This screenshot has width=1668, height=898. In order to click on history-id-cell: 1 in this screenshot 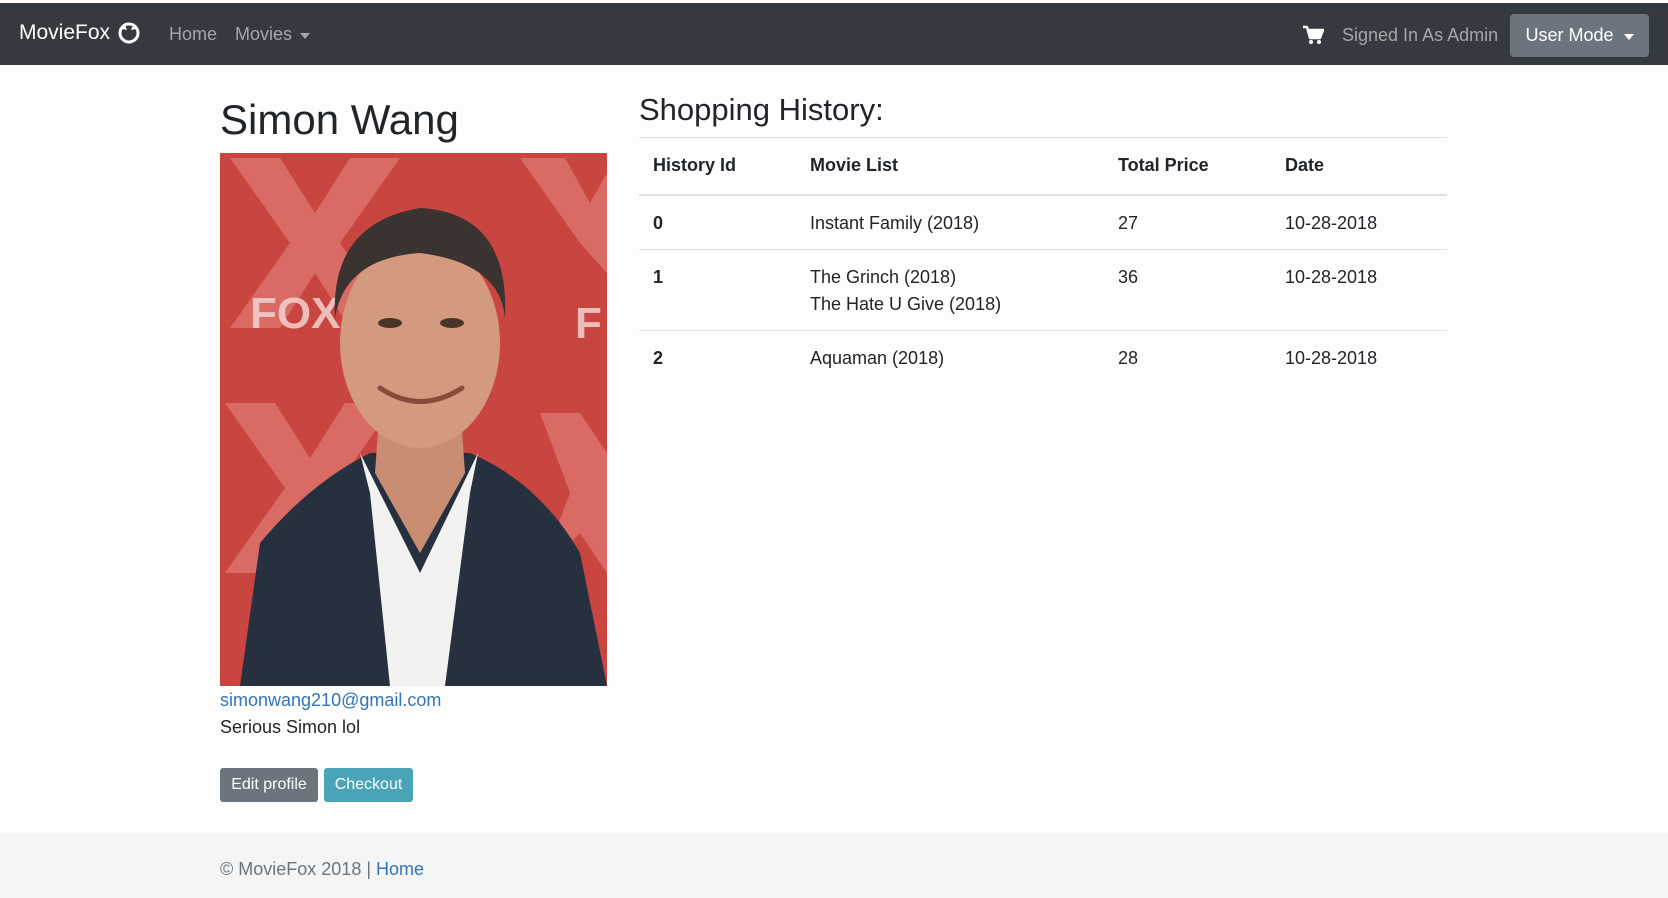, I will do `click(658, 276)`.